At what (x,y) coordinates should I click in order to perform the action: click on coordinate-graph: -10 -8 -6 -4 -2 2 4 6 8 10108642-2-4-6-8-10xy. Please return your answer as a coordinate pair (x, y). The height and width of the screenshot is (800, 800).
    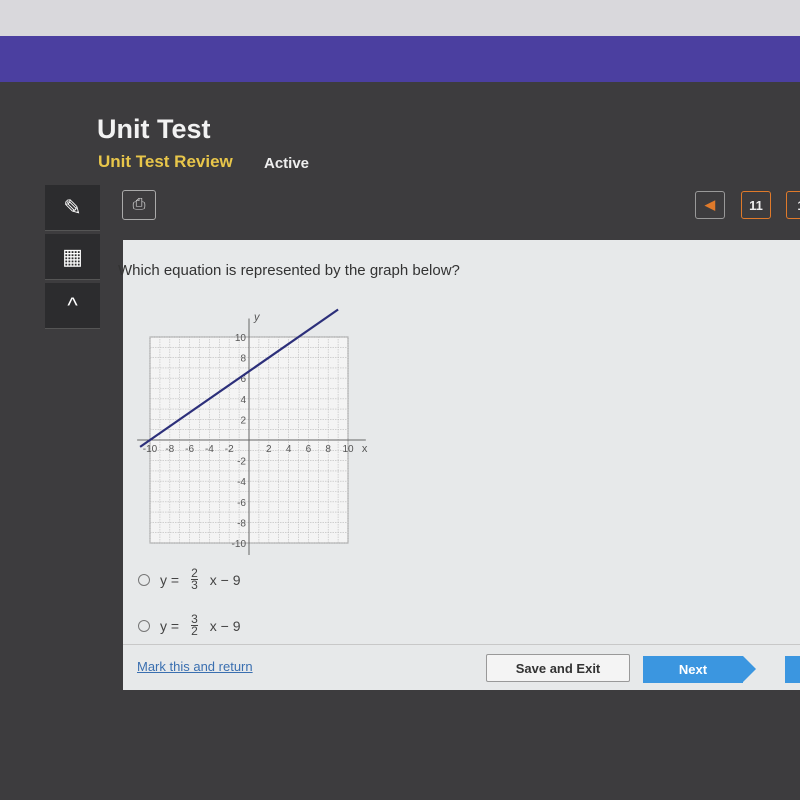
    Looking at the image, I should click on (252, 431).